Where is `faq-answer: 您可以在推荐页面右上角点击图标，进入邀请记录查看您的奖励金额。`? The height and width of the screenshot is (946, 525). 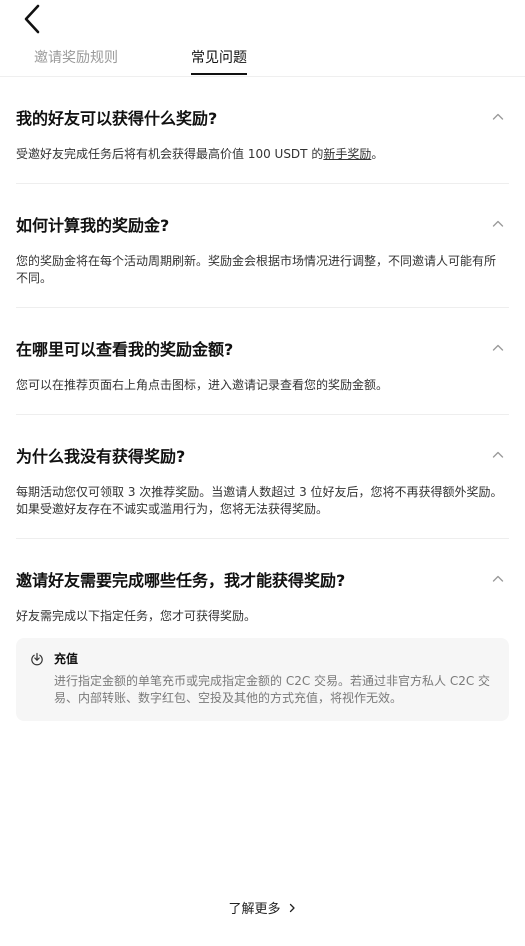 faq-answer: 您可以在推荐页面右上角点击图标，进入邀请记录查看您的奖励金额。 is located at coordinates (202, 385).